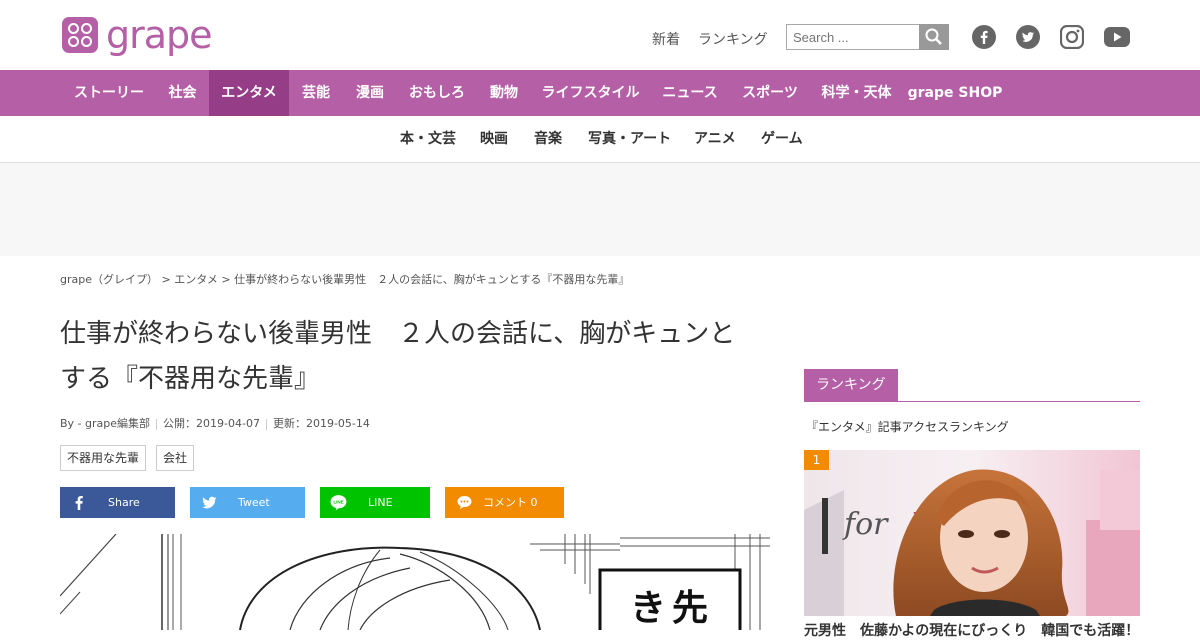 The height and width of the screenshot is (640, 1200). Describe the element at coordinates (851, 385) in the screenshot. I see `ranking-heading: ランキング` at that location.